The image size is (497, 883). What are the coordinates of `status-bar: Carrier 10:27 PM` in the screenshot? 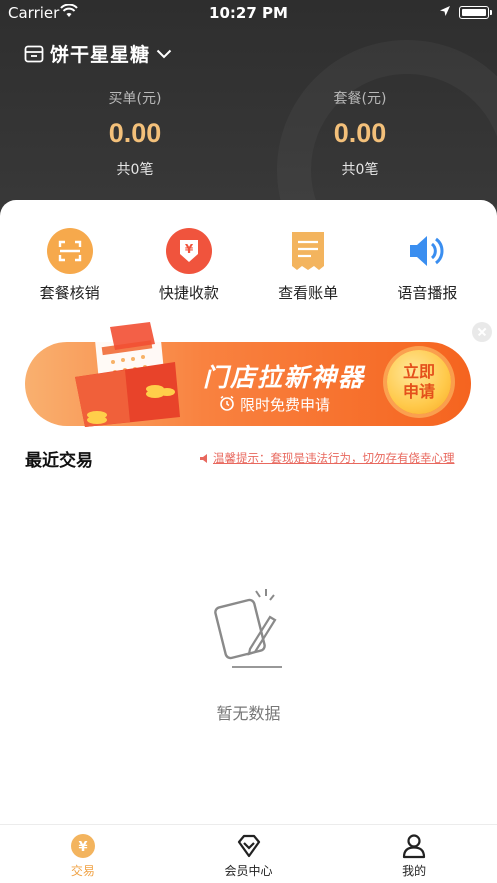 It's located at (248, 13).